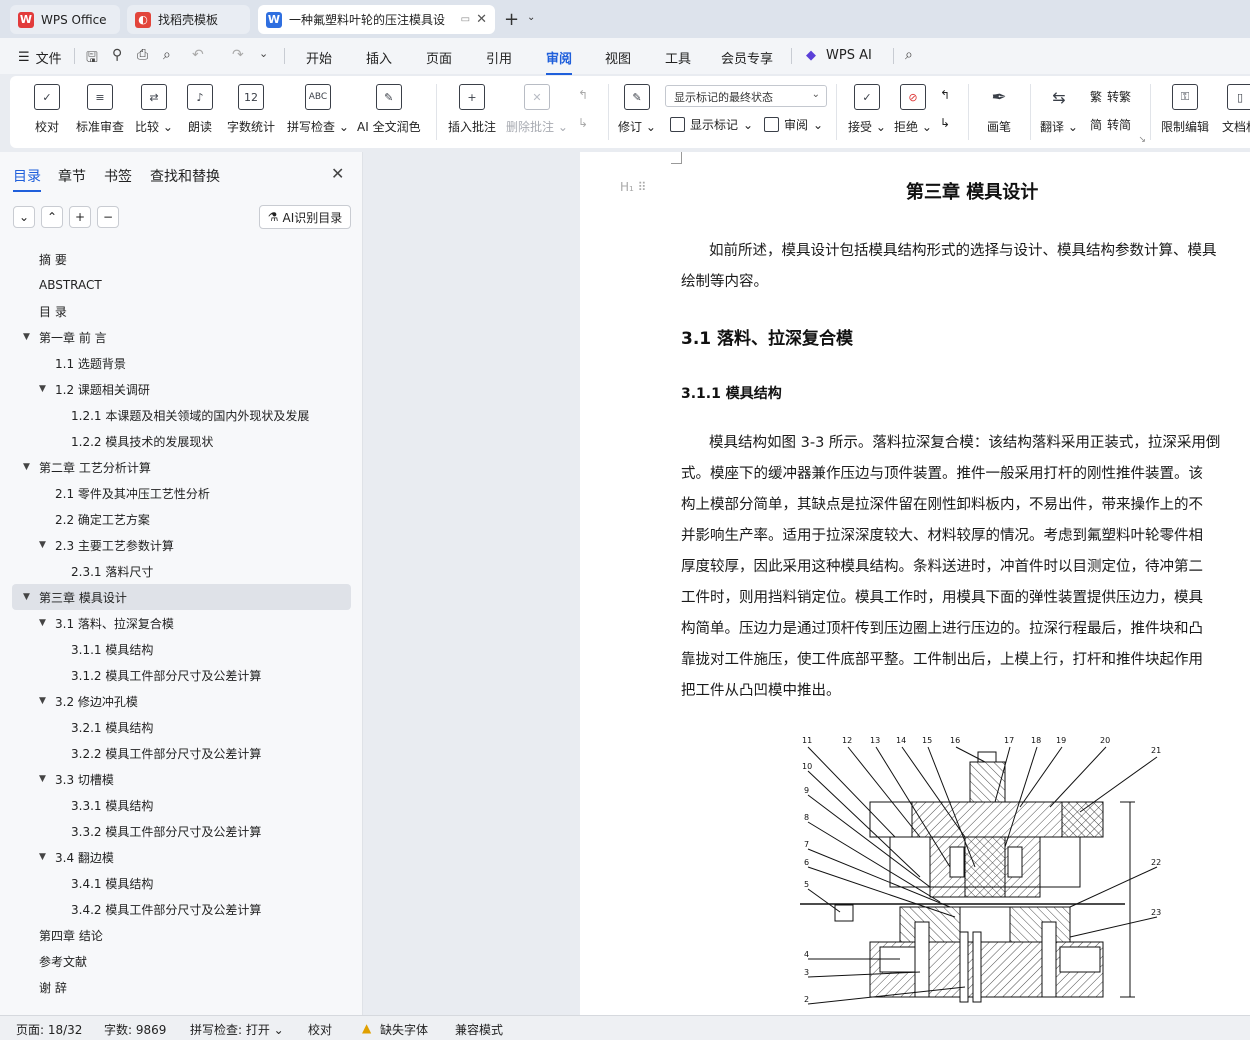  I want to click on print-preview-icon: ⌕, so click(167, 55).